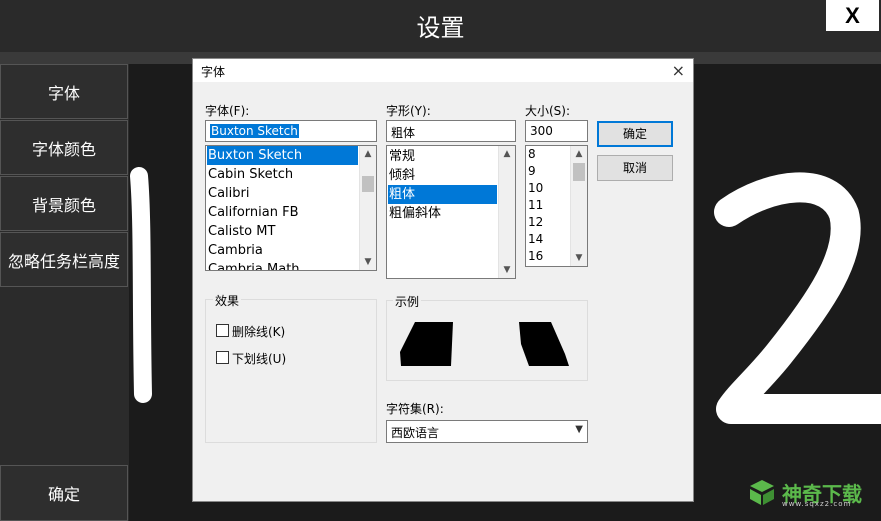 Image resolution: width=881 pixels, height=521 pixels. What do you see at coordinates (415, 433) in the screenshot?
I see `charset-value: 西欧语言` at bounding box center [415, 433].